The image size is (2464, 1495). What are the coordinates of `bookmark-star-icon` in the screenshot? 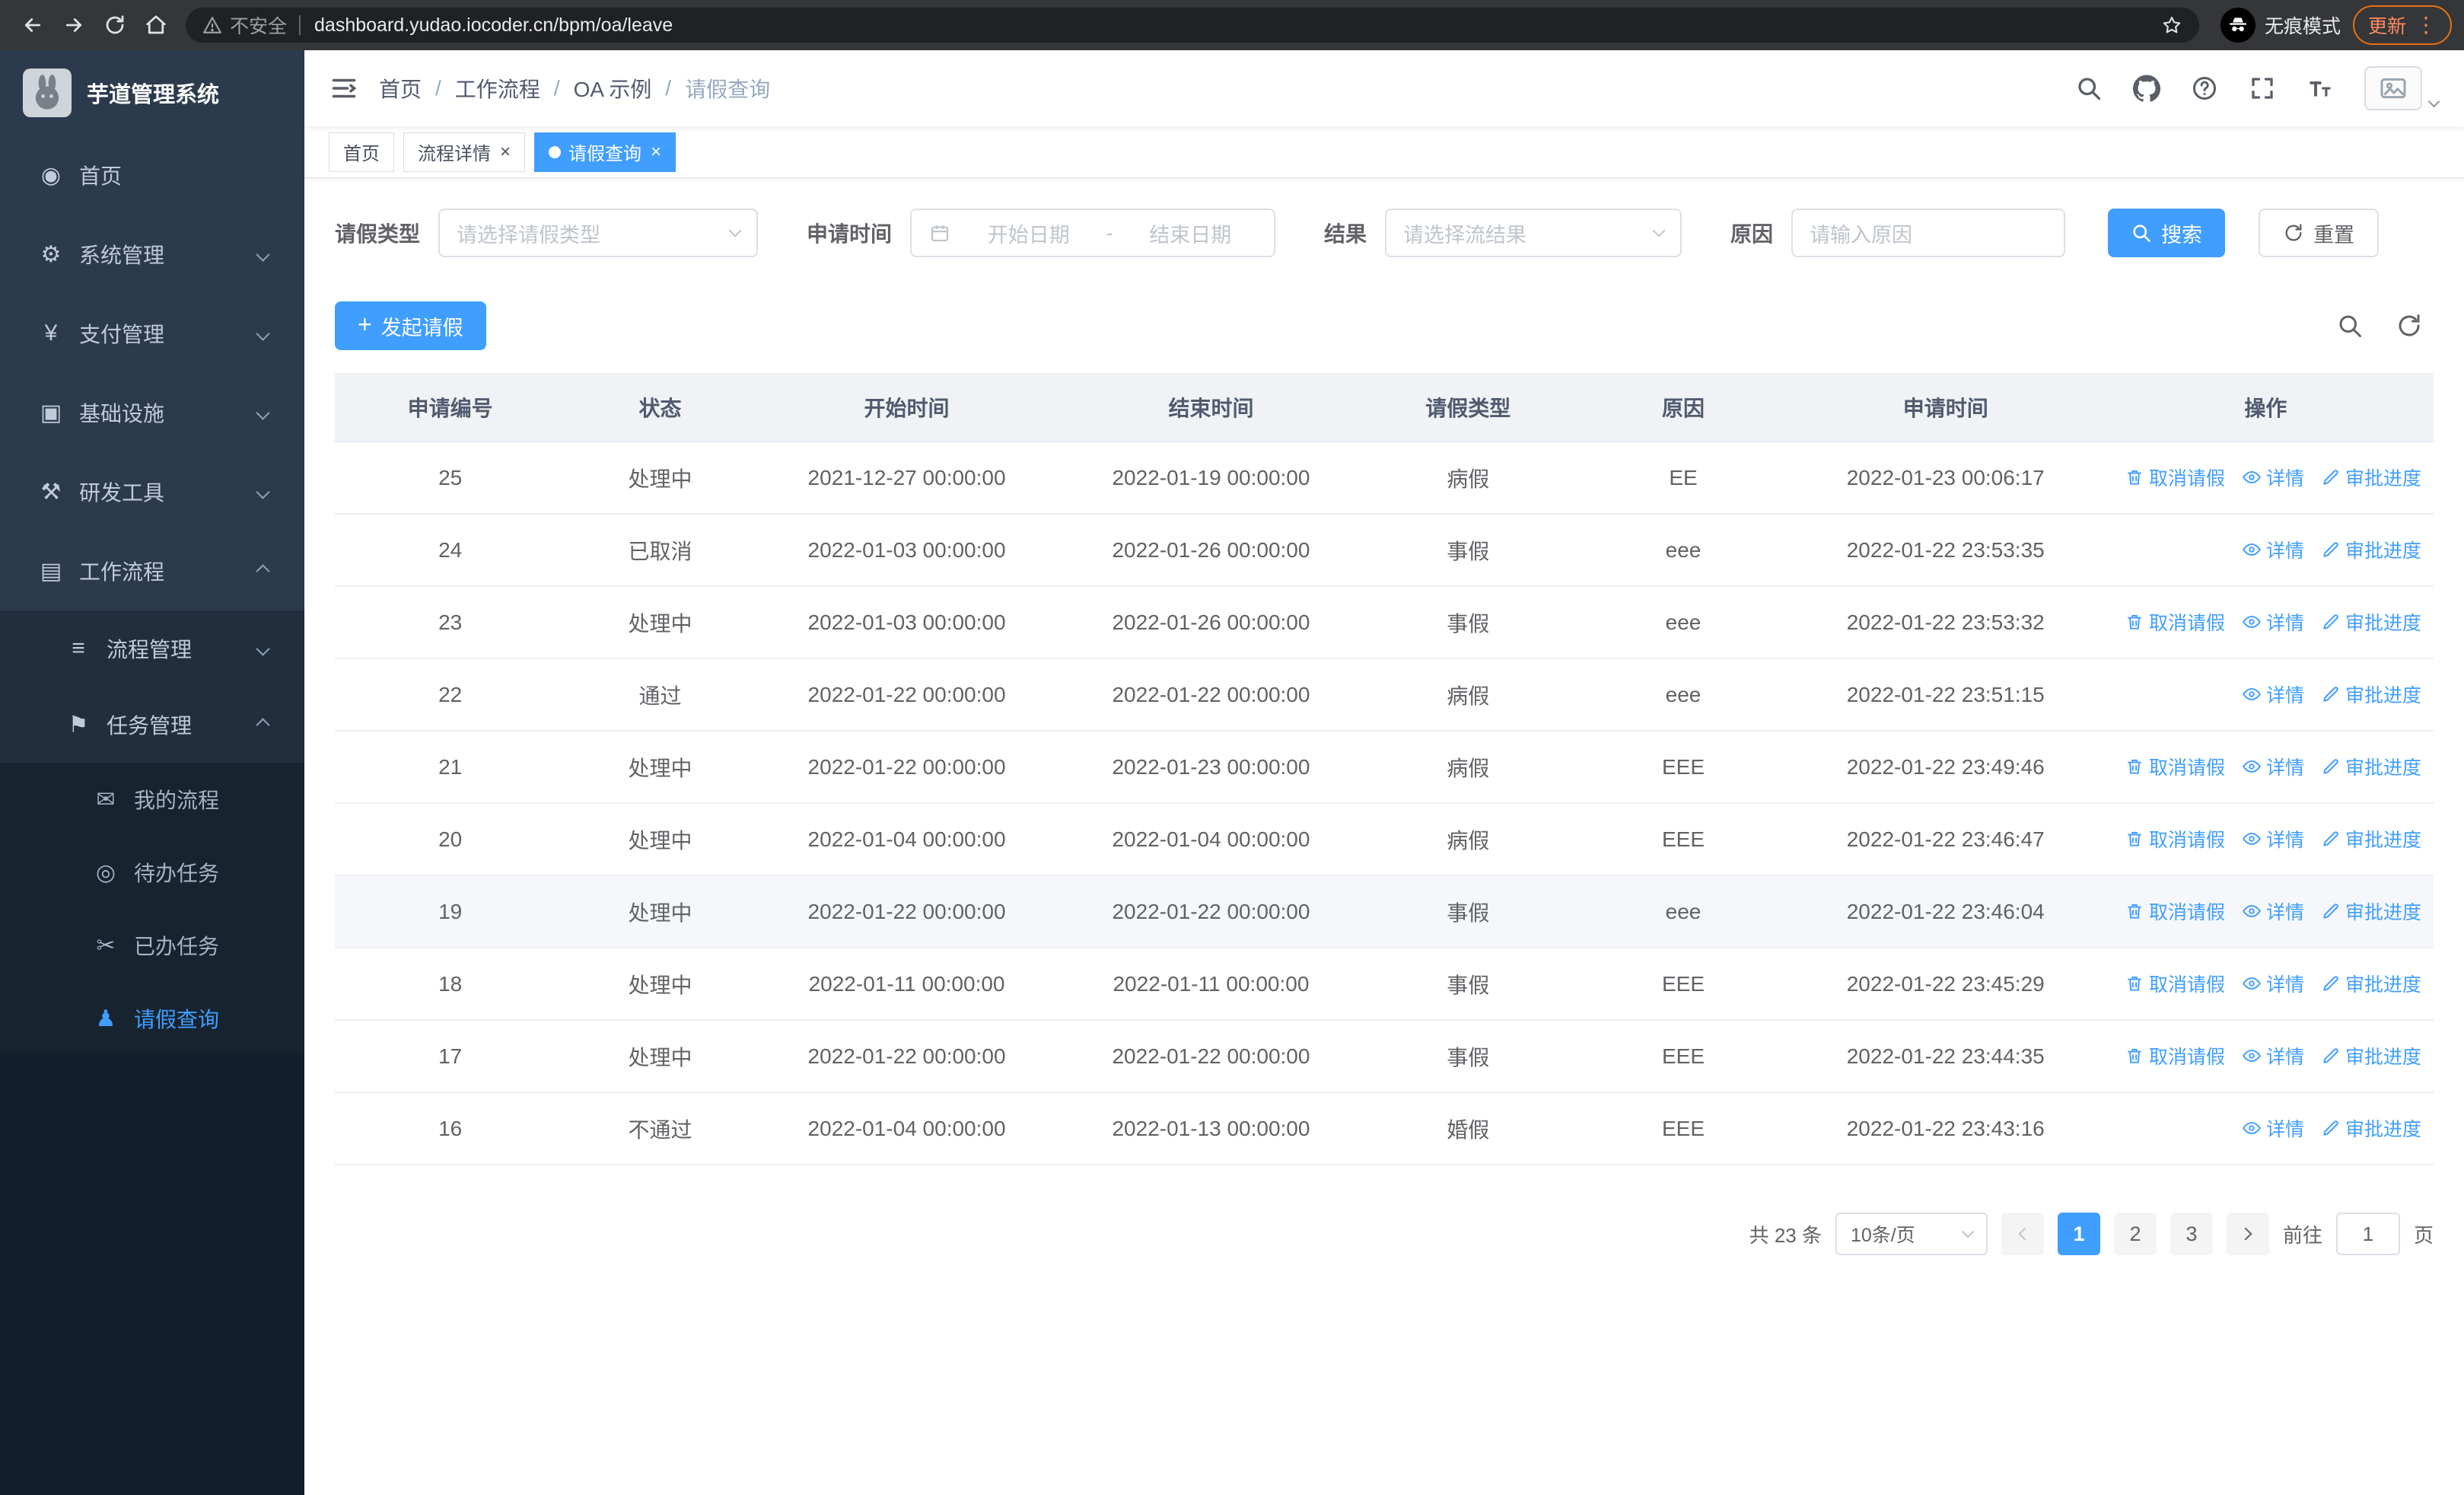 It's located at (2171, 25).